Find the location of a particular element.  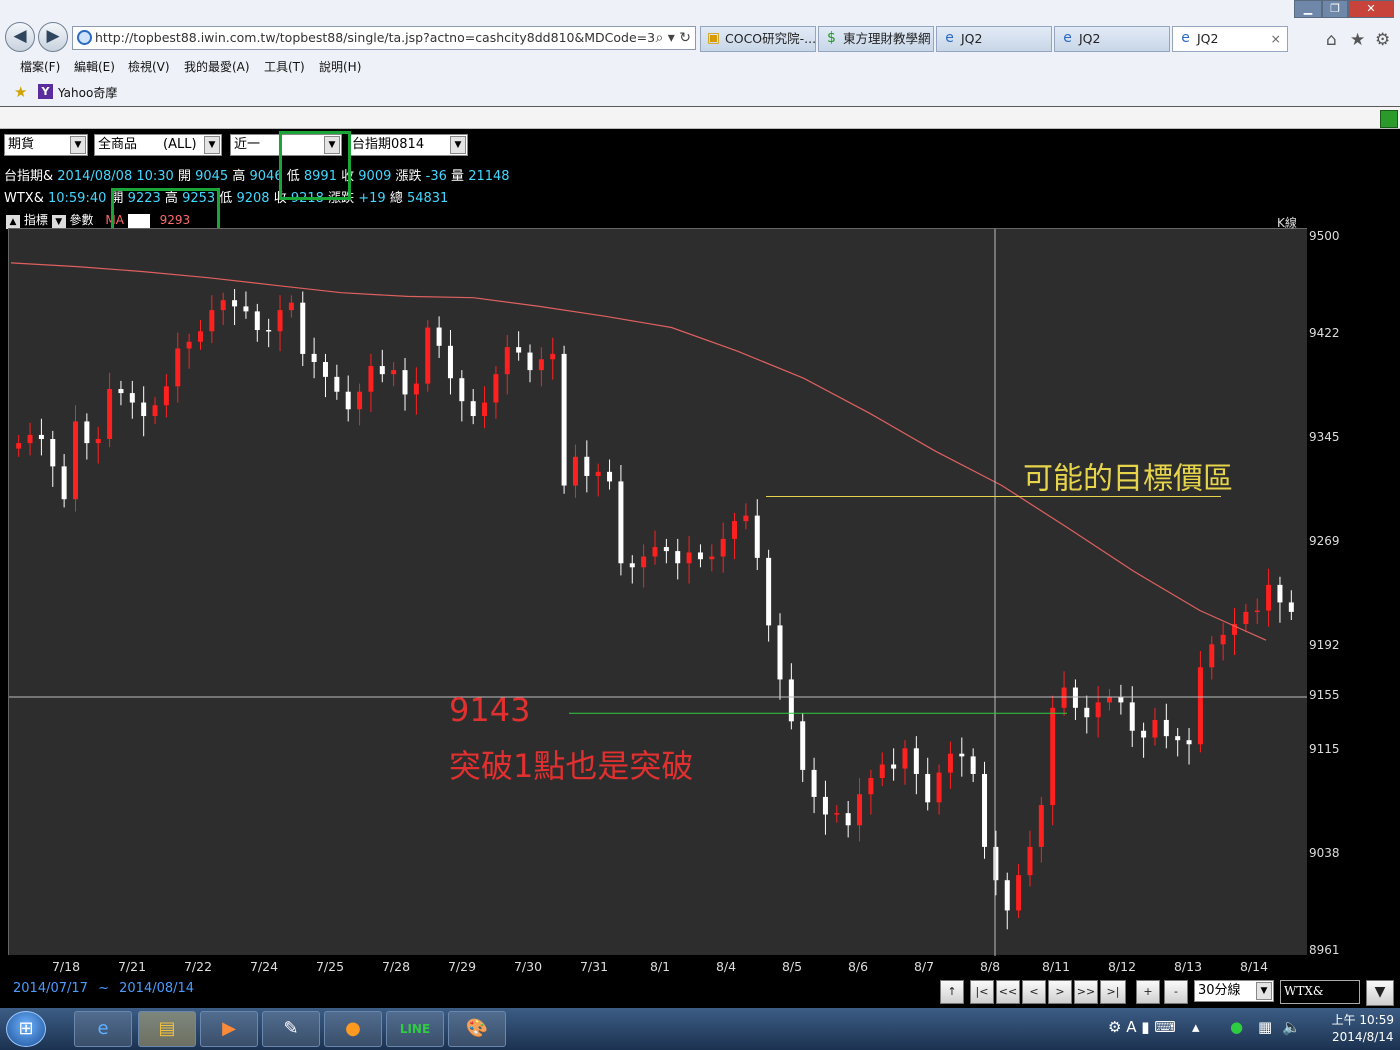

line-tray-icon: ● is located at coordinates (1236, 1027).